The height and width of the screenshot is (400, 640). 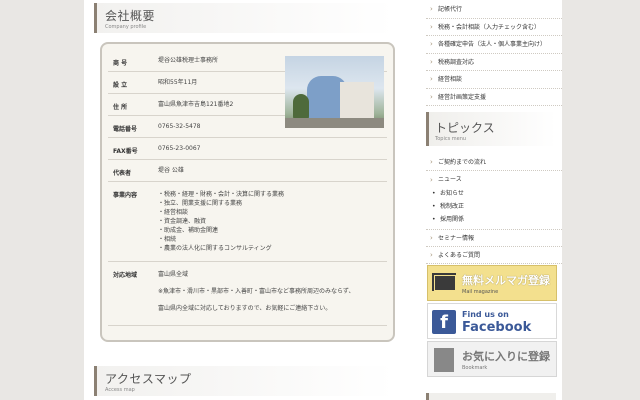 I want to click on topic-link-news: ニュース, so click(x=494, y=180).